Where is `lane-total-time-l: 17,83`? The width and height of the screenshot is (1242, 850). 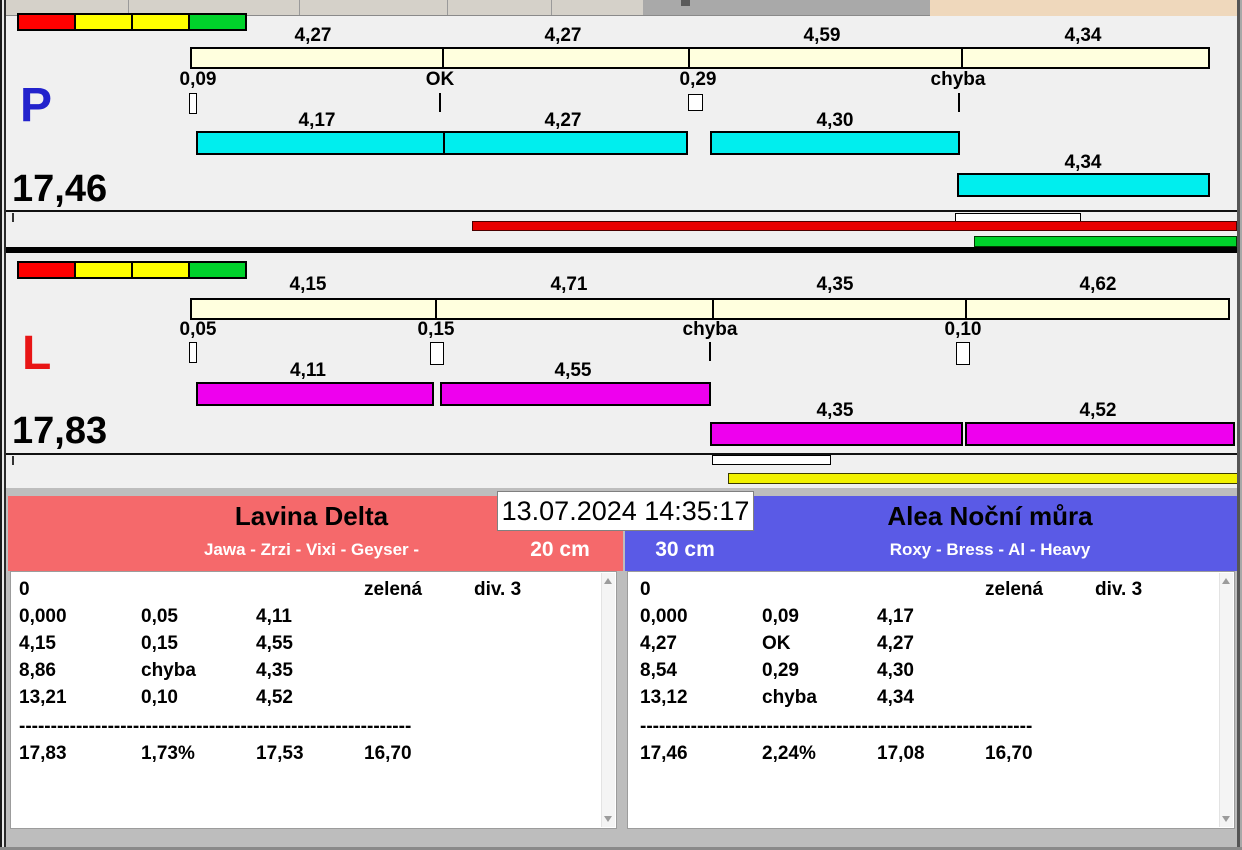
lane-total-time-l: 17,83 is located at coordinates (60, 431).